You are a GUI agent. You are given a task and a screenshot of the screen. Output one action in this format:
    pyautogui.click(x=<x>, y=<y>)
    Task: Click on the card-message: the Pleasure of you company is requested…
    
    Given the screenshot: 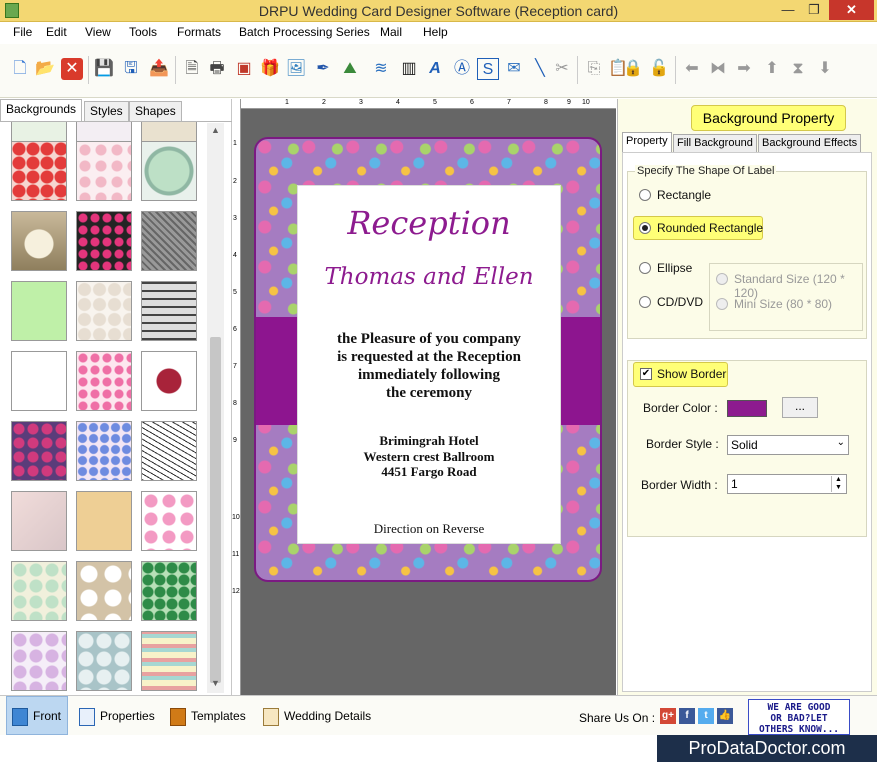 What is the action you would take?
    pyautogui.click(x=429, y=366)
    